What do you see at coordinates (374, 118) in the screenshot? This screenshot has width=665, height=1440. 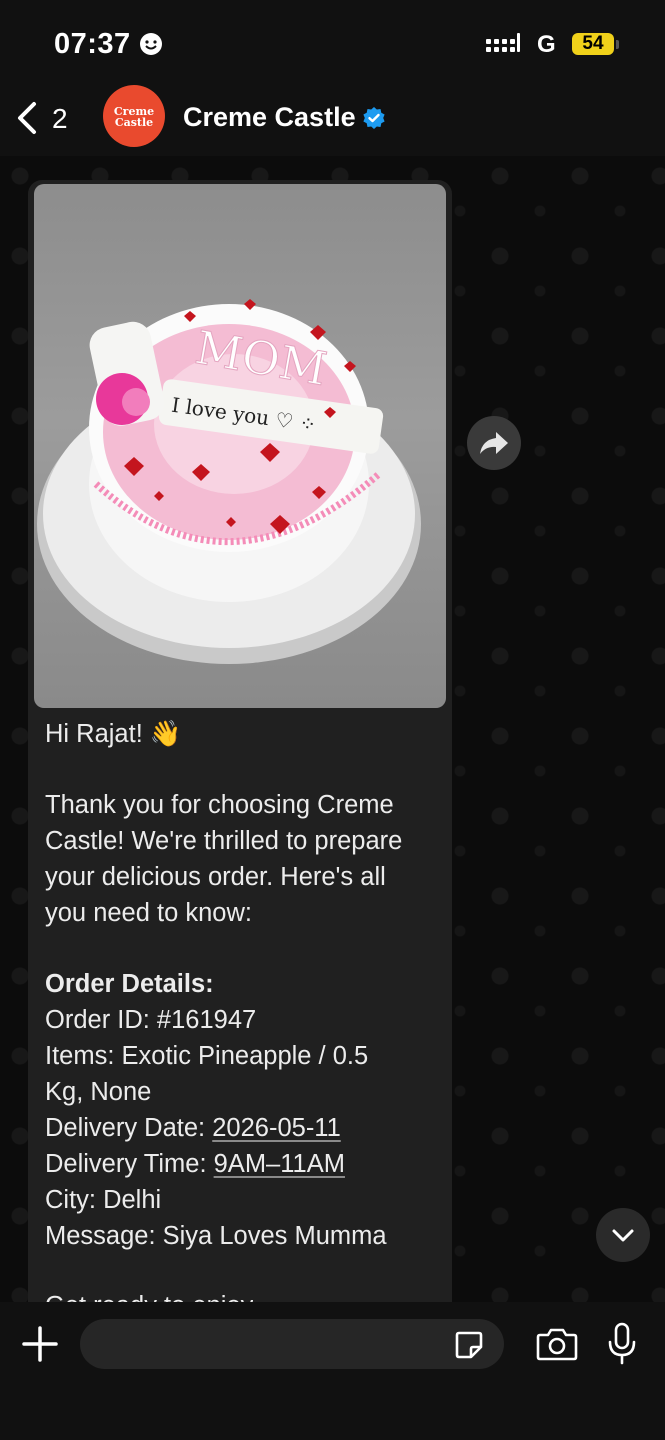 I see `verified-badge-icon` at bounding box center [374, 118].